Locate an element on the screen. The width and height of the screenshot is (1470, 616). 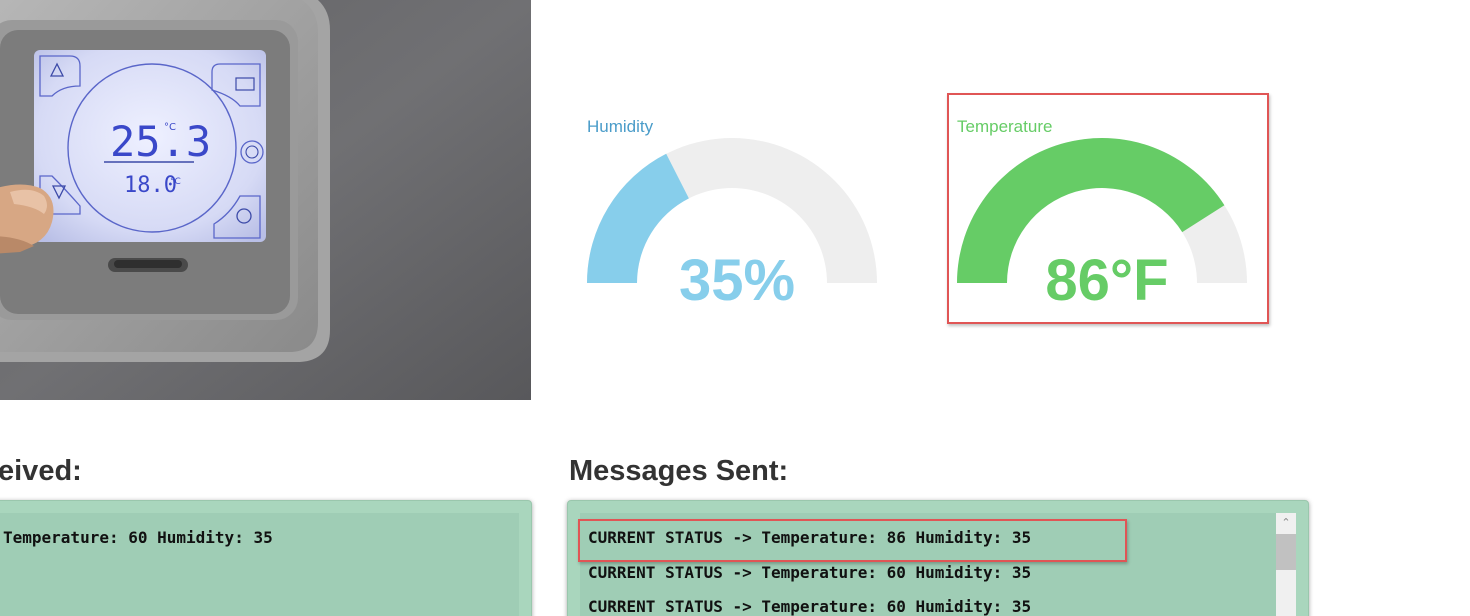
received-message: Temperature: 60 Humidity: 35 is located at coordinates (138, 537).